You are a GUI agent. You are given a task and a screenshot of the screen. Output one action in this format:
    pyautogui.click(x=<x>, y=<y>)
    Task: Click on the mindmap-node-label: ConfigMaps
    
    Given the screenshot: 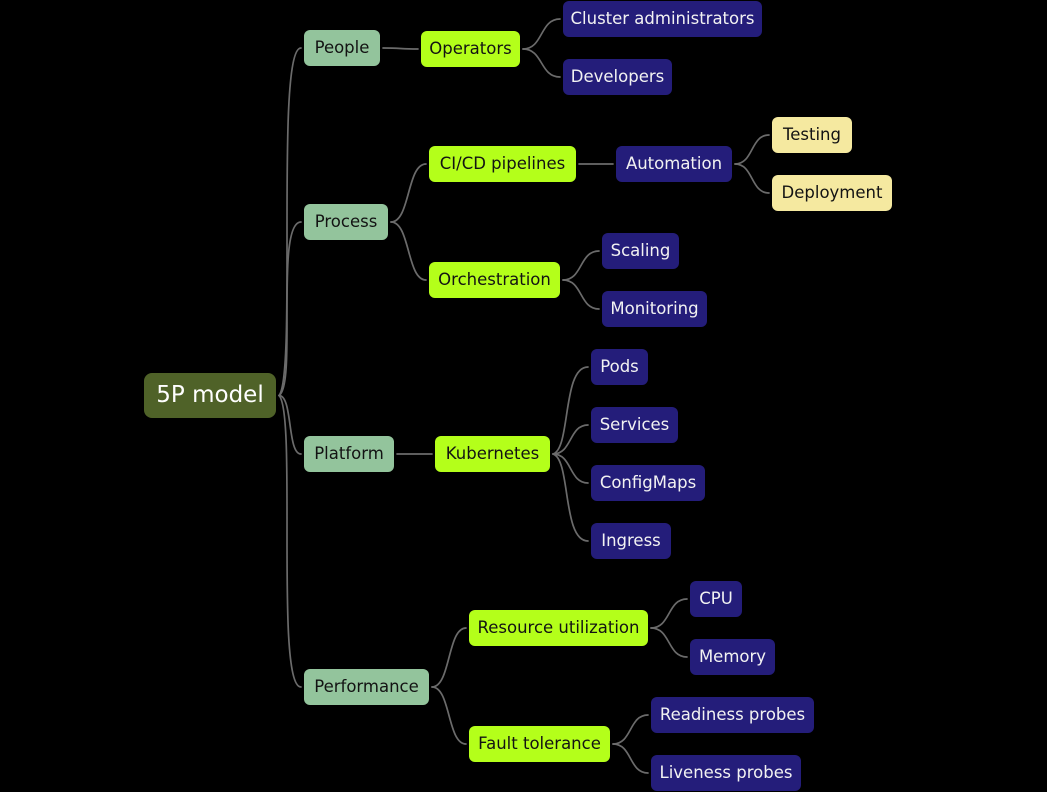 What is the action you would take?
    pyautogui.click(x=648, y=482)
    